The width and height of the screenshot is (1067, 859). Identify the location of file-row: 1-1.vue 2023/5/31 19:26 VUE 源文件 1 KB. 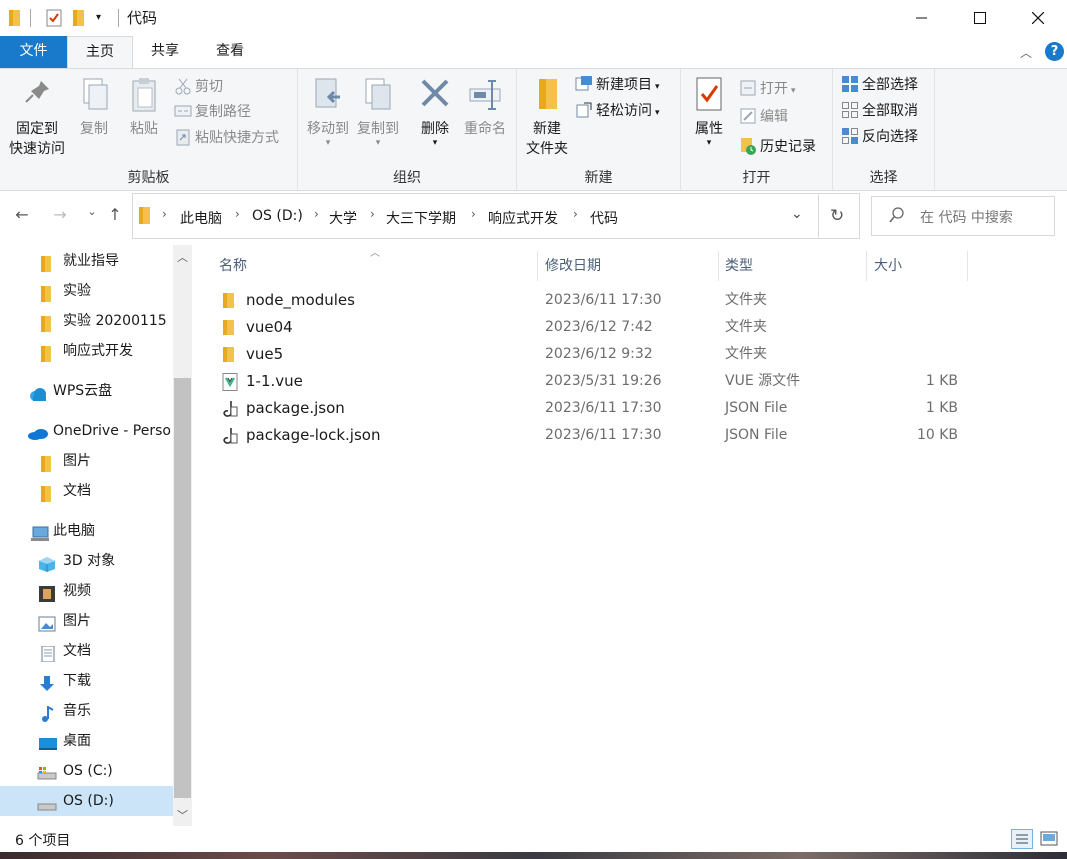
(629, 381).